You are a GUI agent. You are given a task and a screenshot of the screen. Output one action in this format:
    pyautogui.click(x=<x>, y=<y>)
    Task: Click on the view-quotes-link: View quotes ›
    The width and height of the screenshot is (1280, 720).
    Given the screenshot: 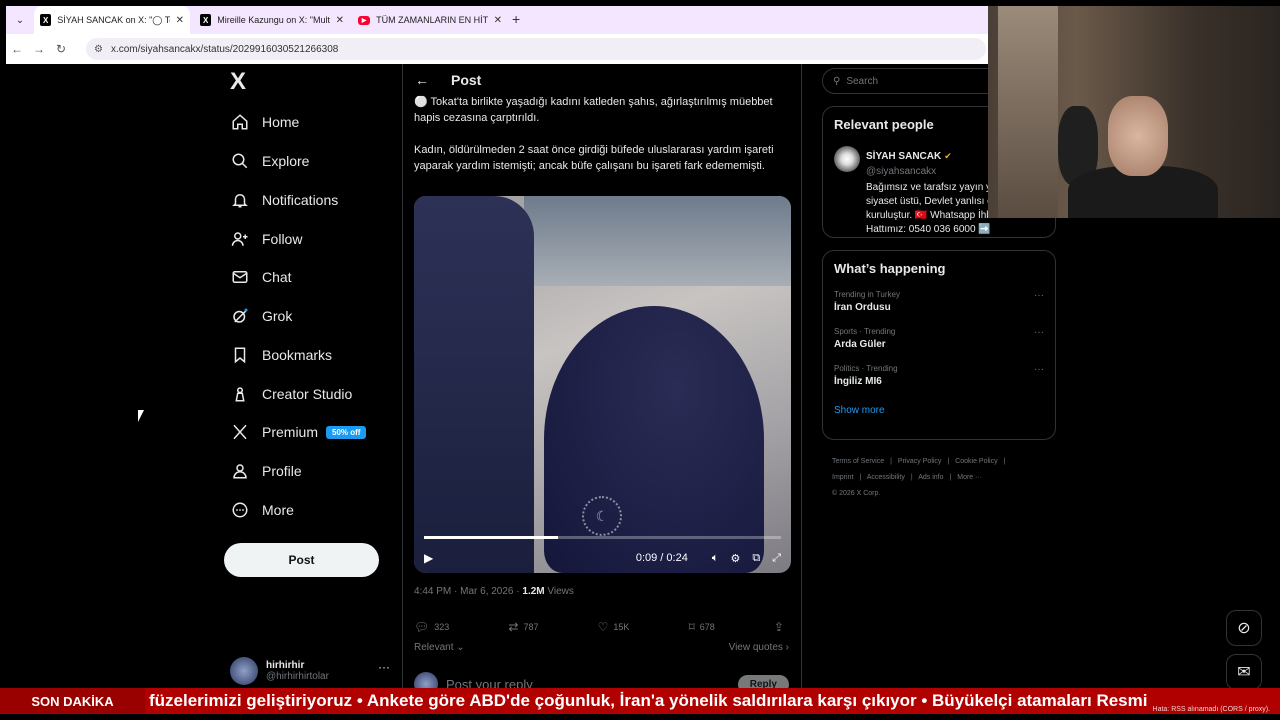 What is the action you would take?
    pyautogui.click(x=759, y=647)
    